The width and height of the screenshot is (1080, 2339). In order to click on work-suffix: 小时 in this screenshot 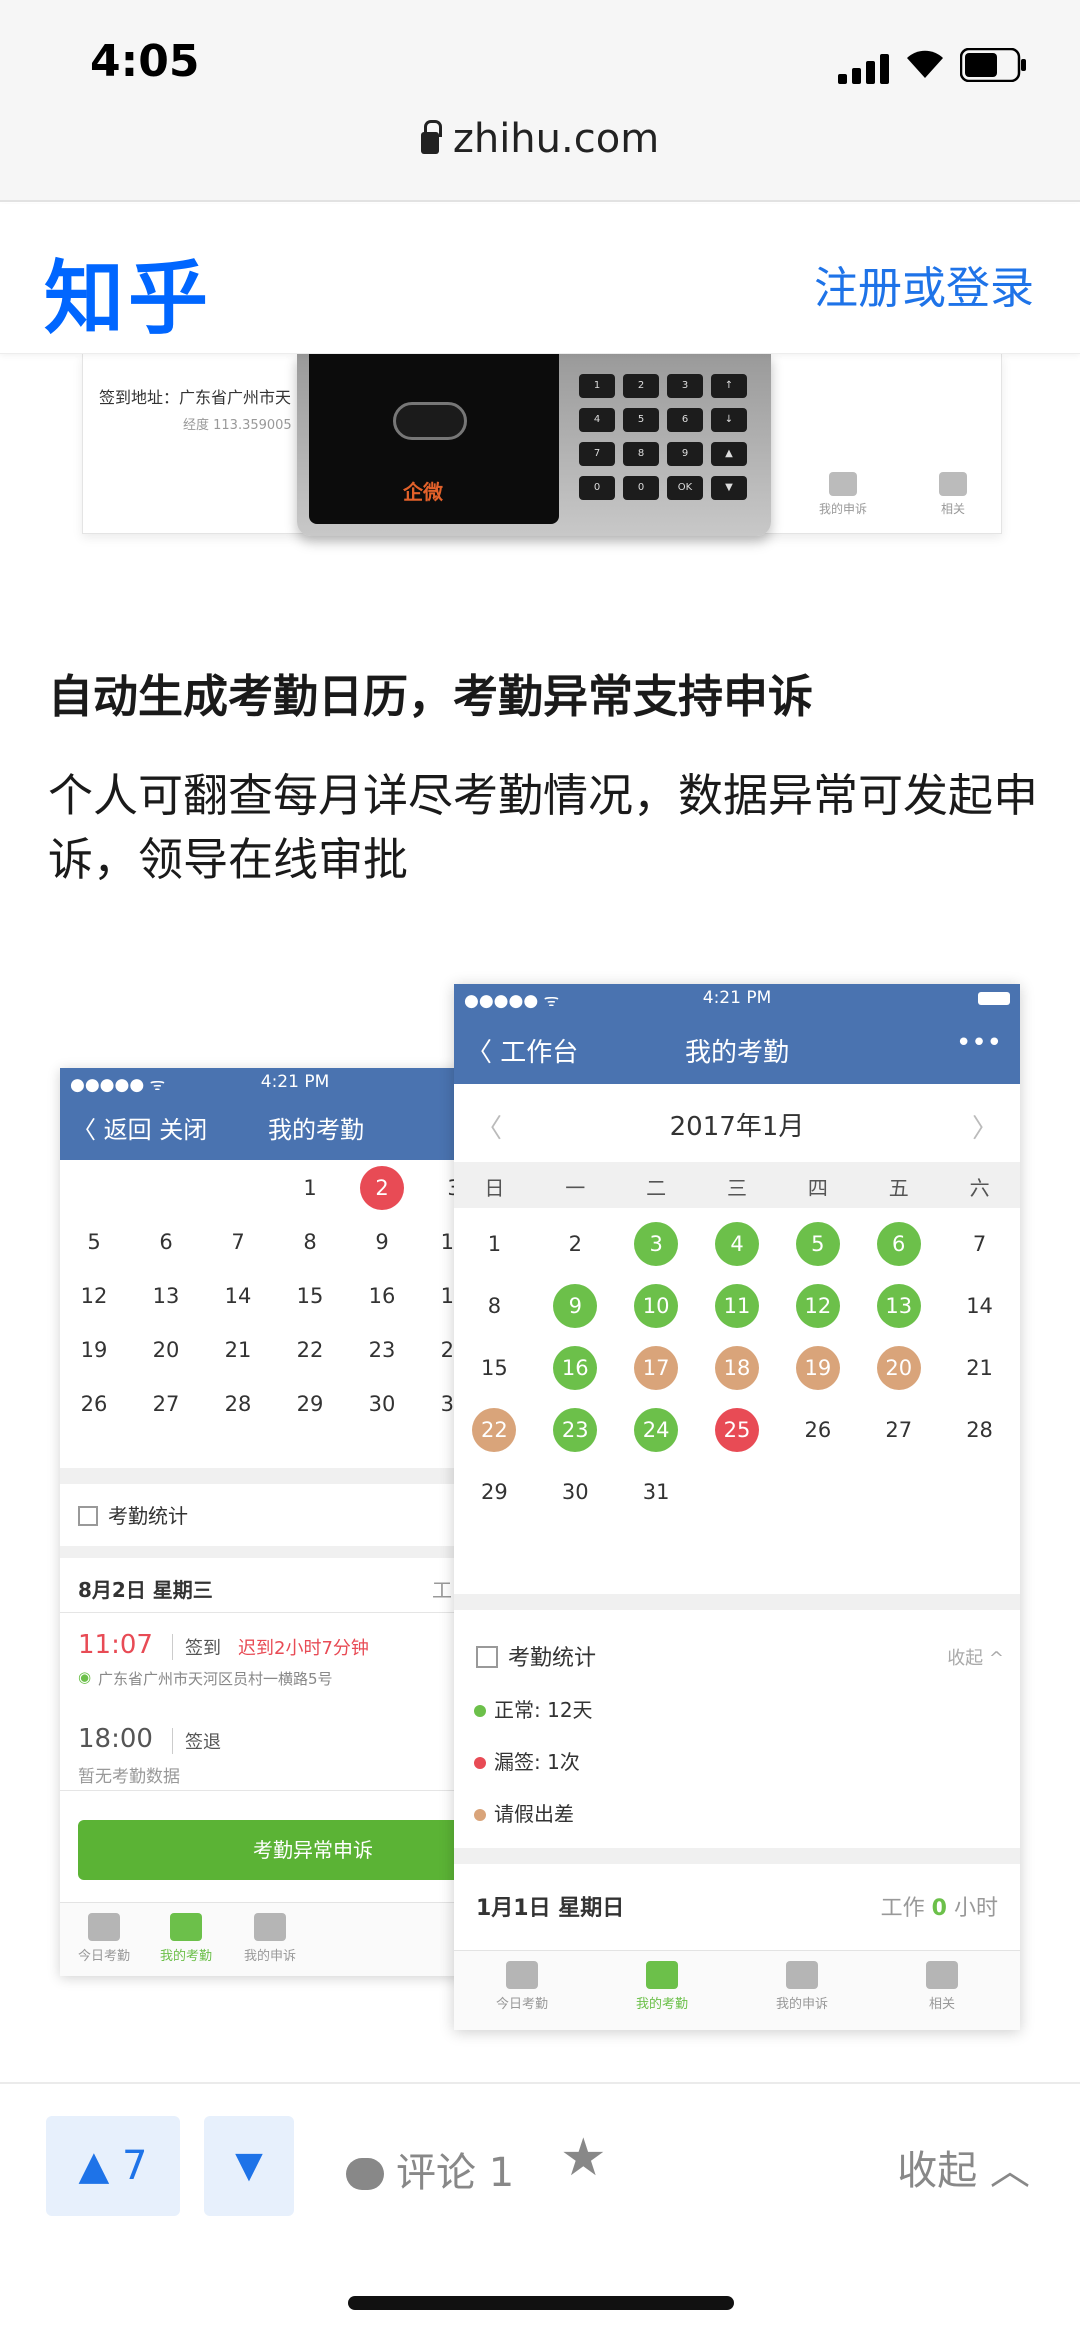, I will do `click(975, 1908)`.